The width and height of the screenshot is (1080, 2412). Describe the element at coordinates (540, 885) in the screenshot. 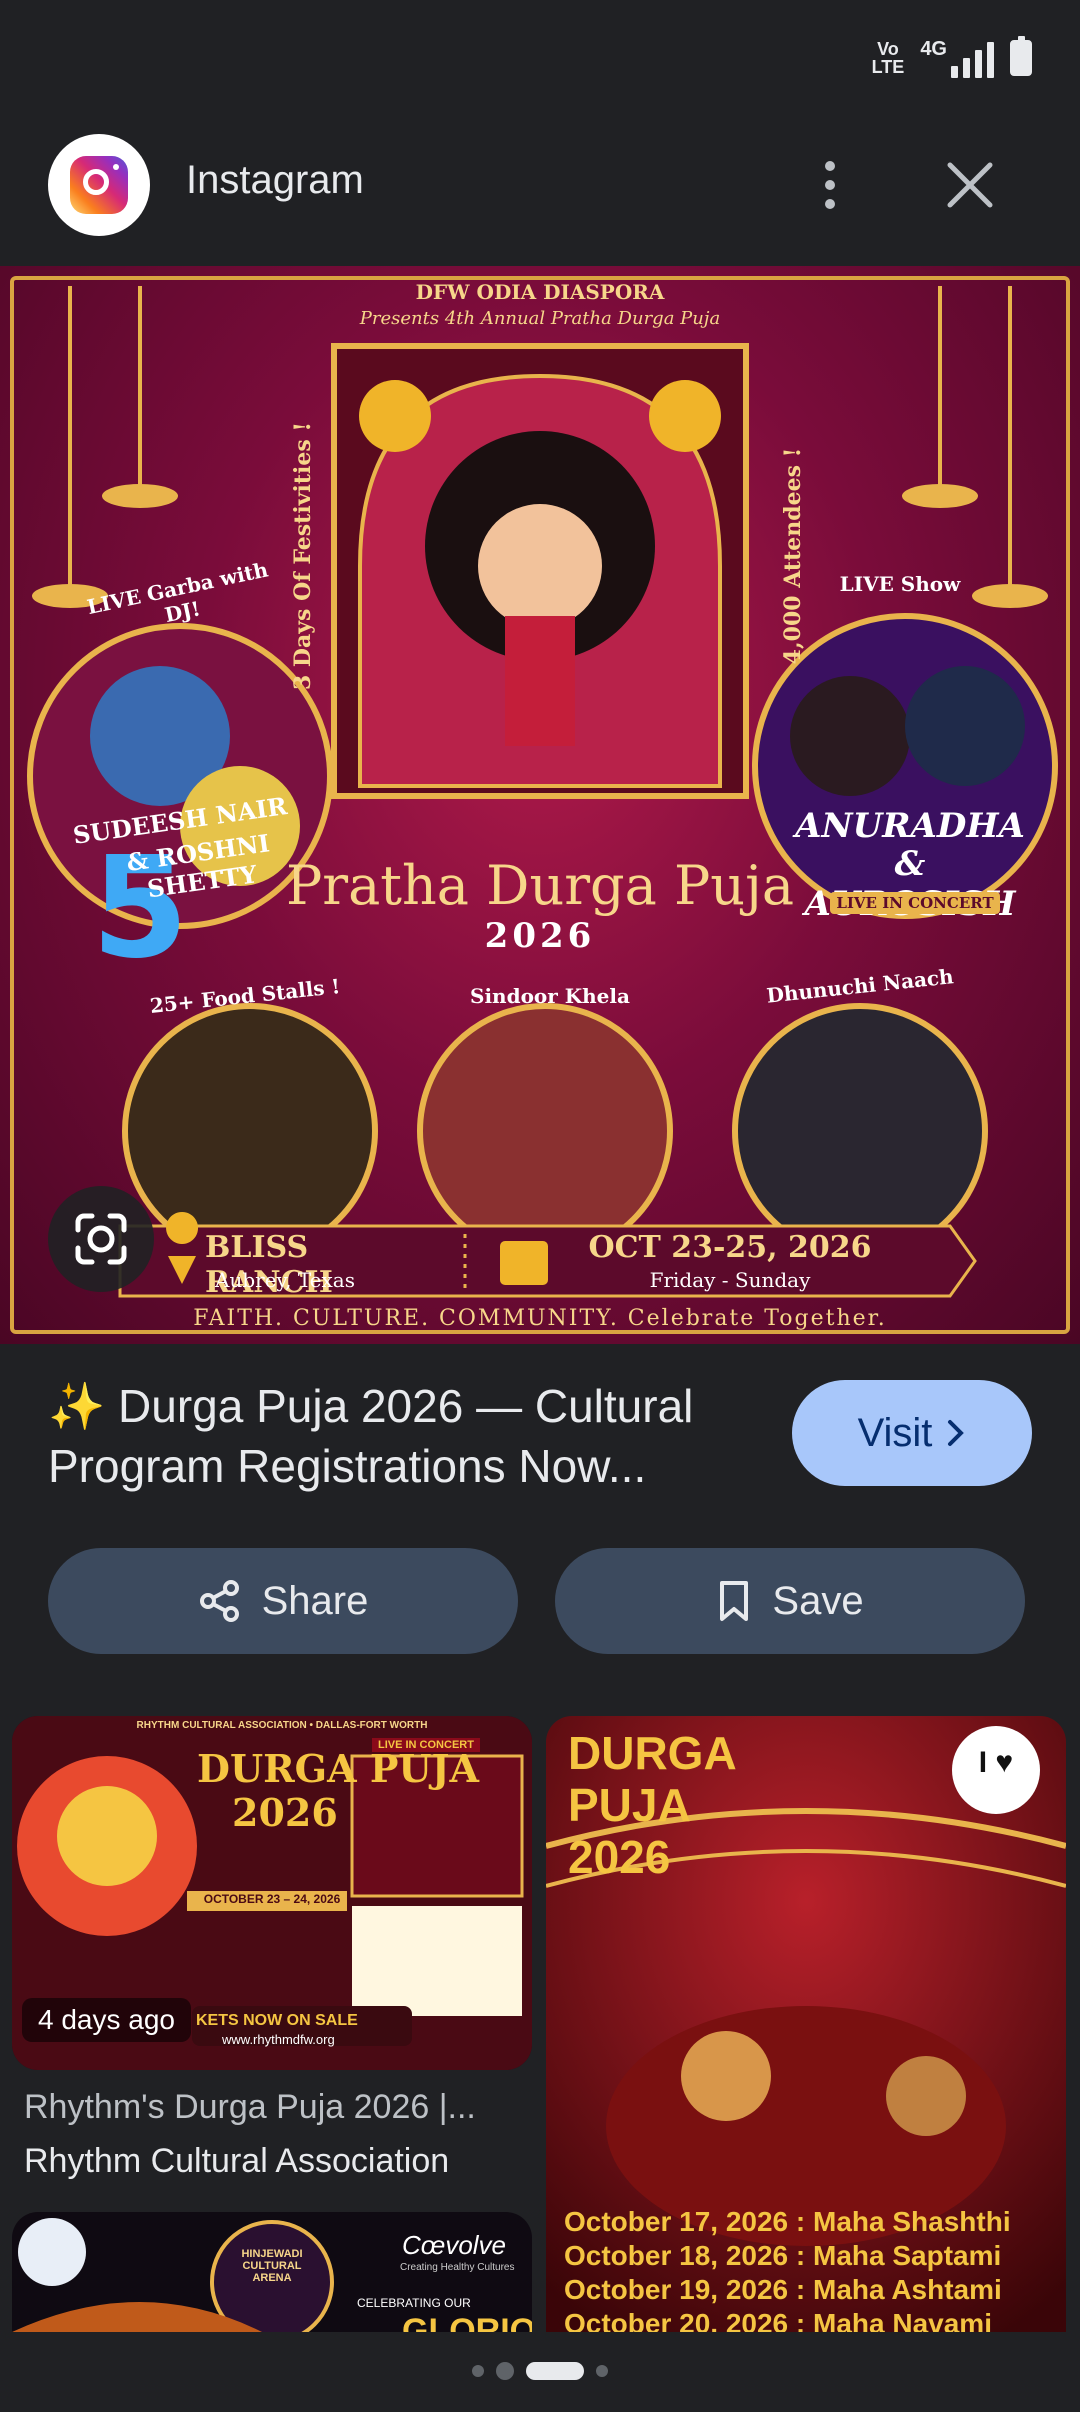

I see `hero-event-name: Pratha Durga Puja` at that location.